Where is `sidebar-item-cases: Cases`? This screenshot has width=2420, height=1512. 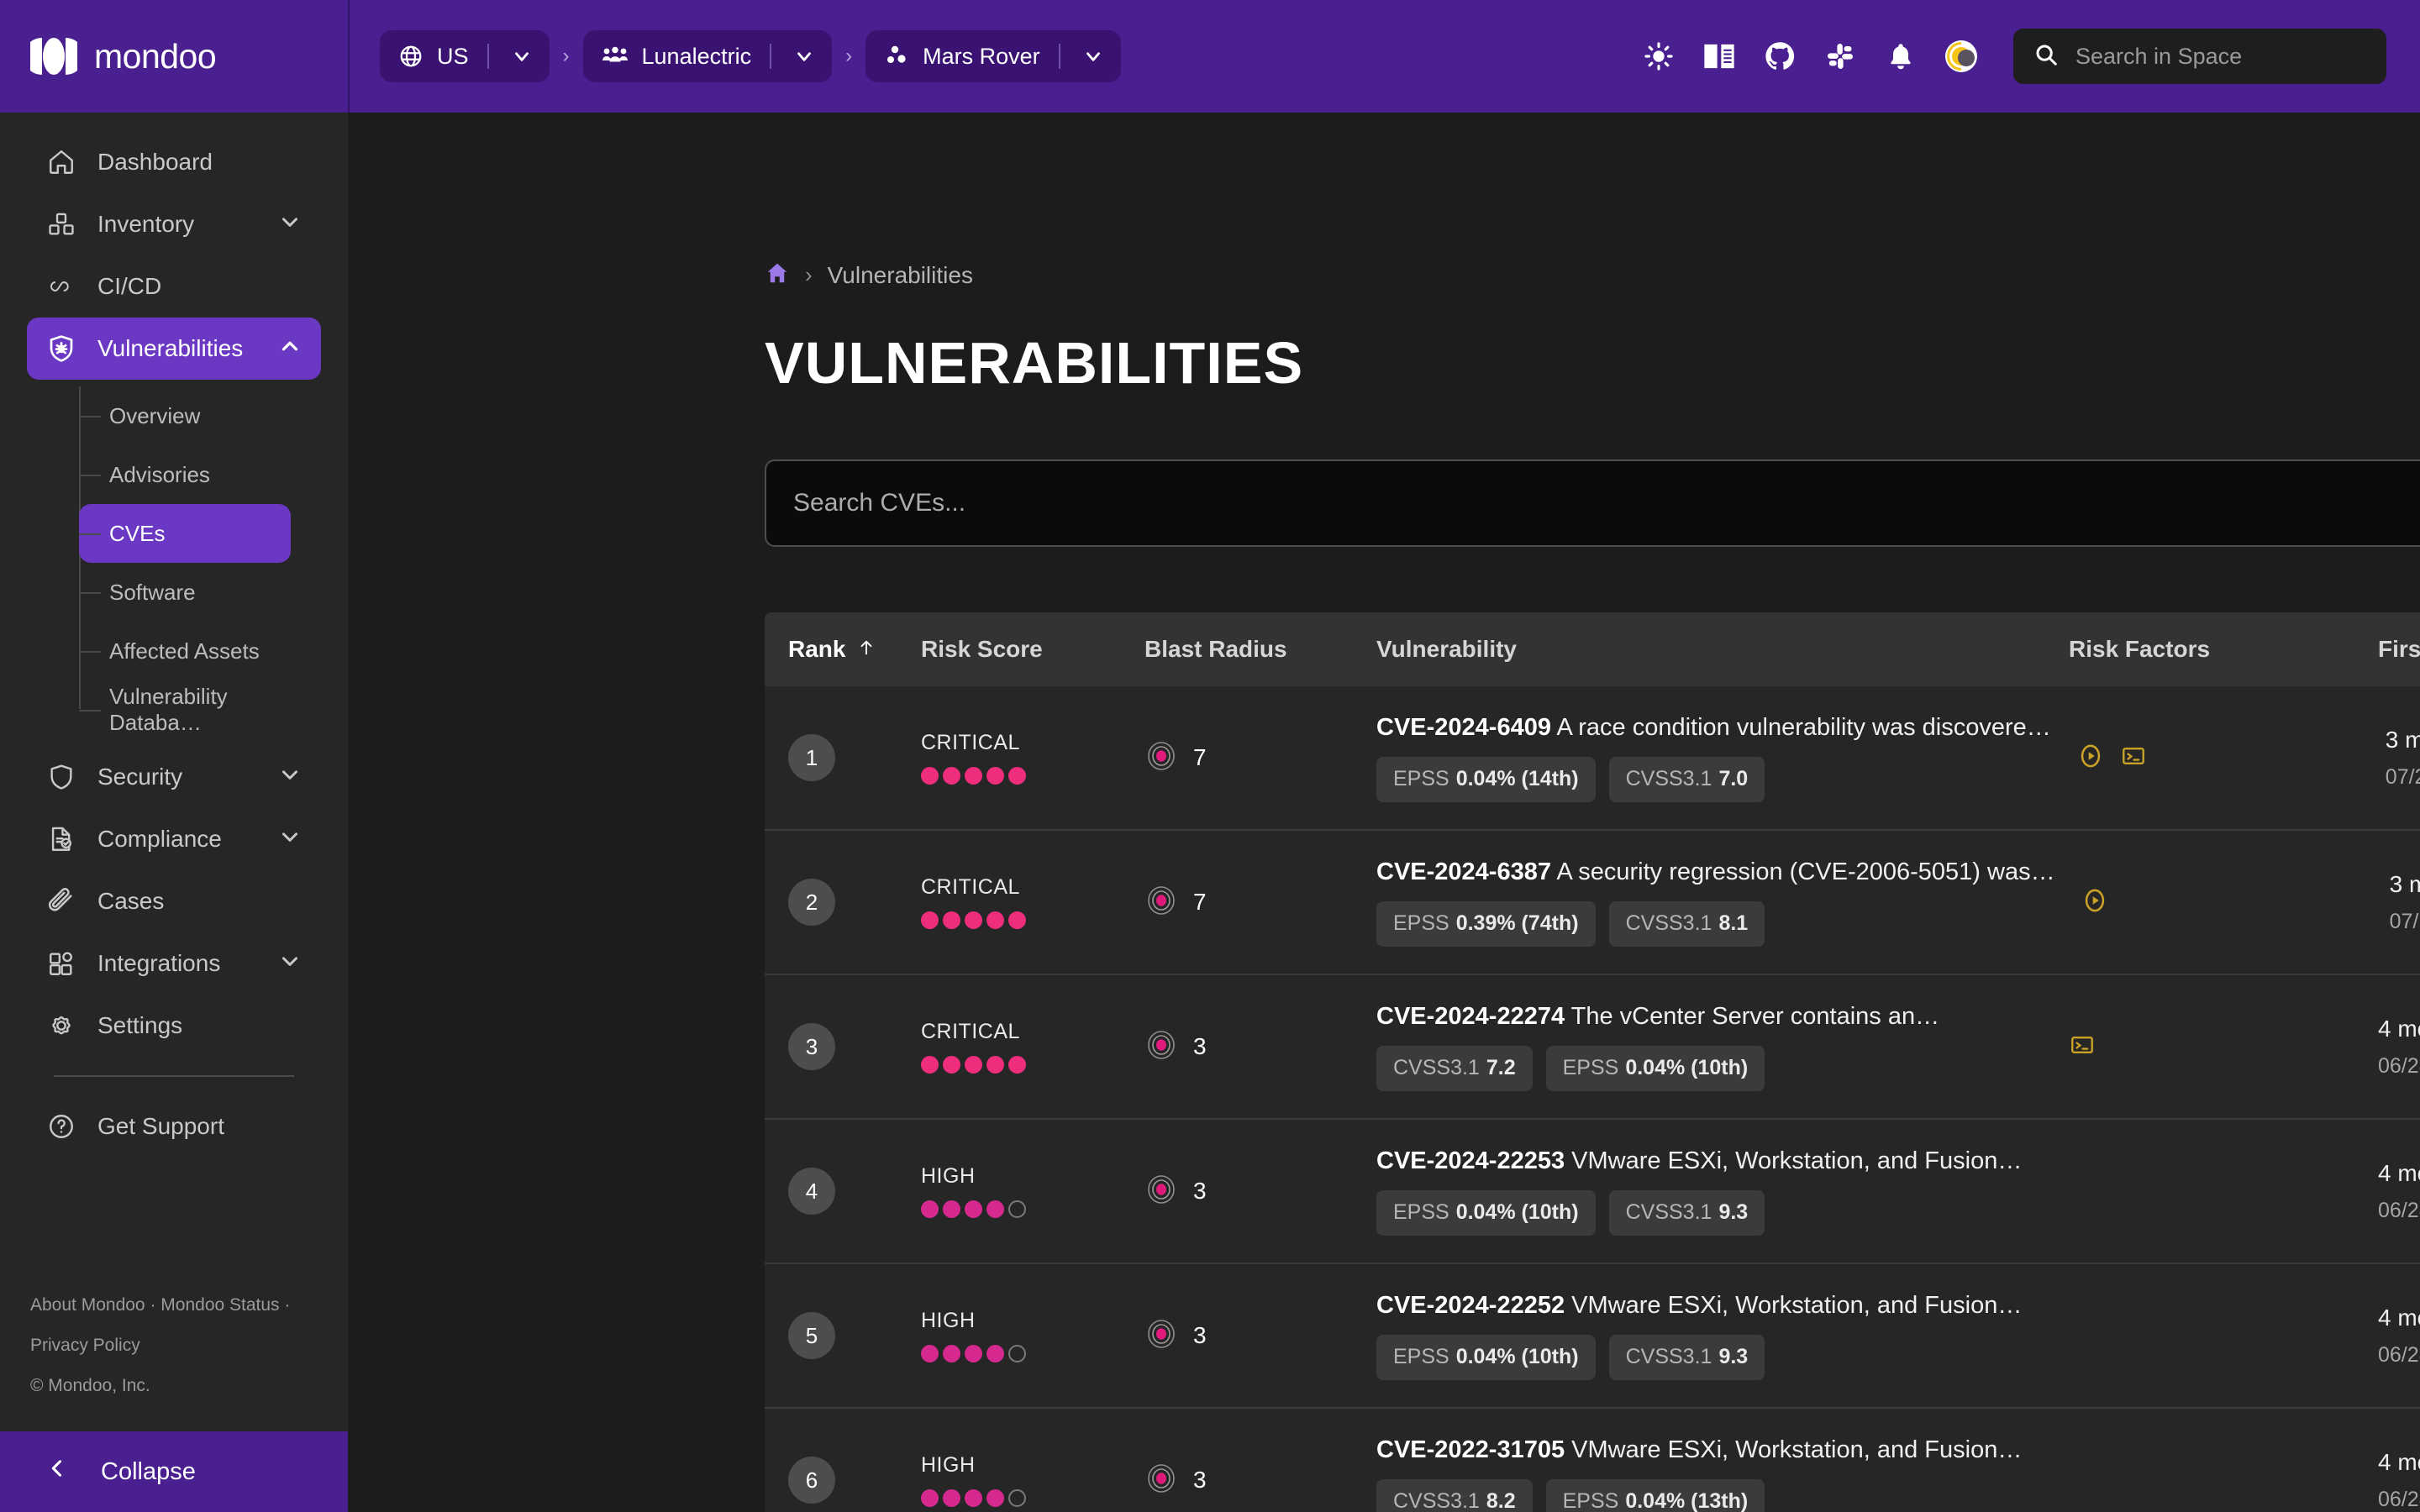 sidebar-item-cases: Cases is located at coordinates (174, 901).